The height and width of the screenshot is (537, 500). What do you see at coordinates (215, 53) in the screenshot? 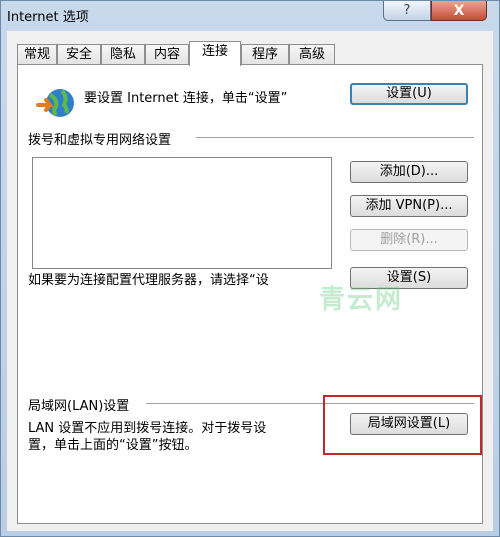
I see `tab-connections: 连接` at bounding box center [215, 53].